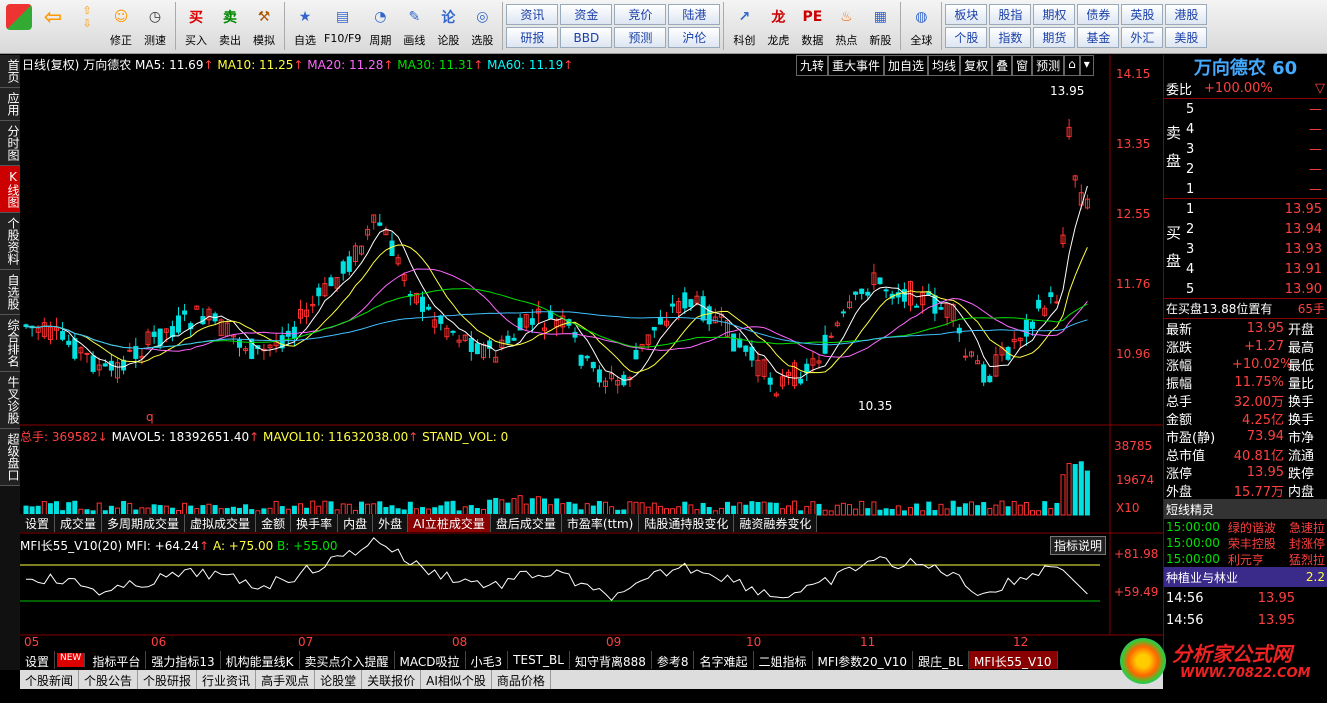 The image size is (1327, 703). I want to click on dragon-tiger-button: 龙龙虎, so click(778, 27).